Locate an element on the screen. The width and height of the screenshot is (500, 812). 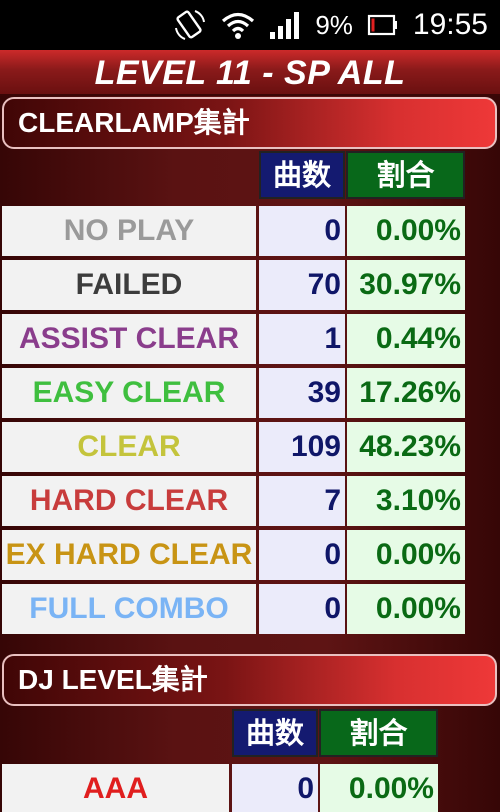
page-title: LEVEL 11 - SP ALL is located at coordinates (250, 73).